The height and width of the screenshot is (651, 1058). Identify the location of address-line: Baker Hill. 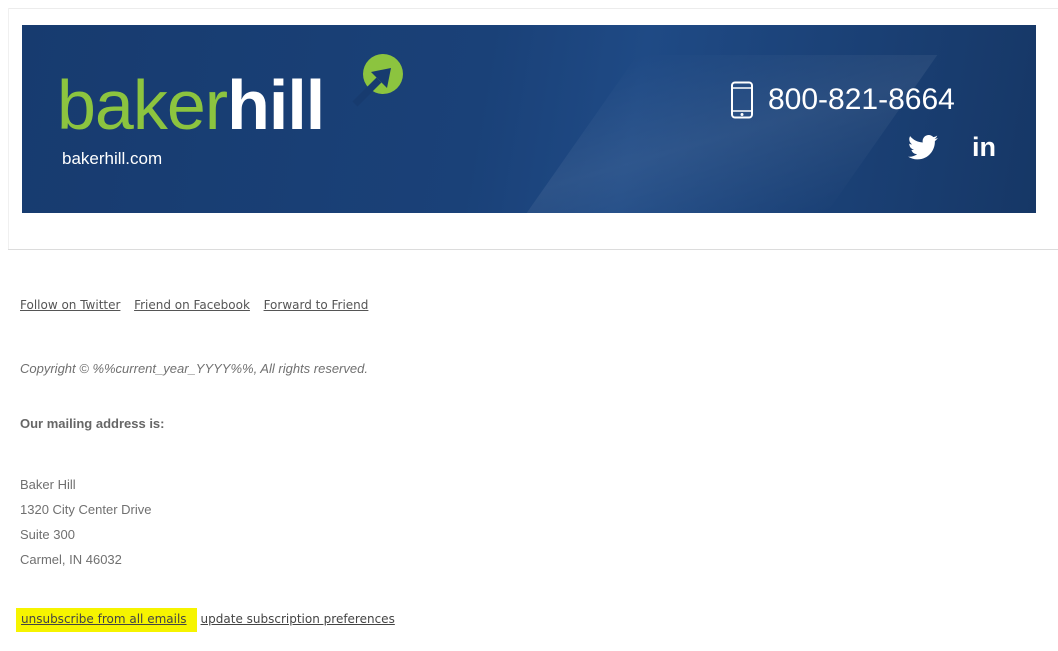
(48, 484).